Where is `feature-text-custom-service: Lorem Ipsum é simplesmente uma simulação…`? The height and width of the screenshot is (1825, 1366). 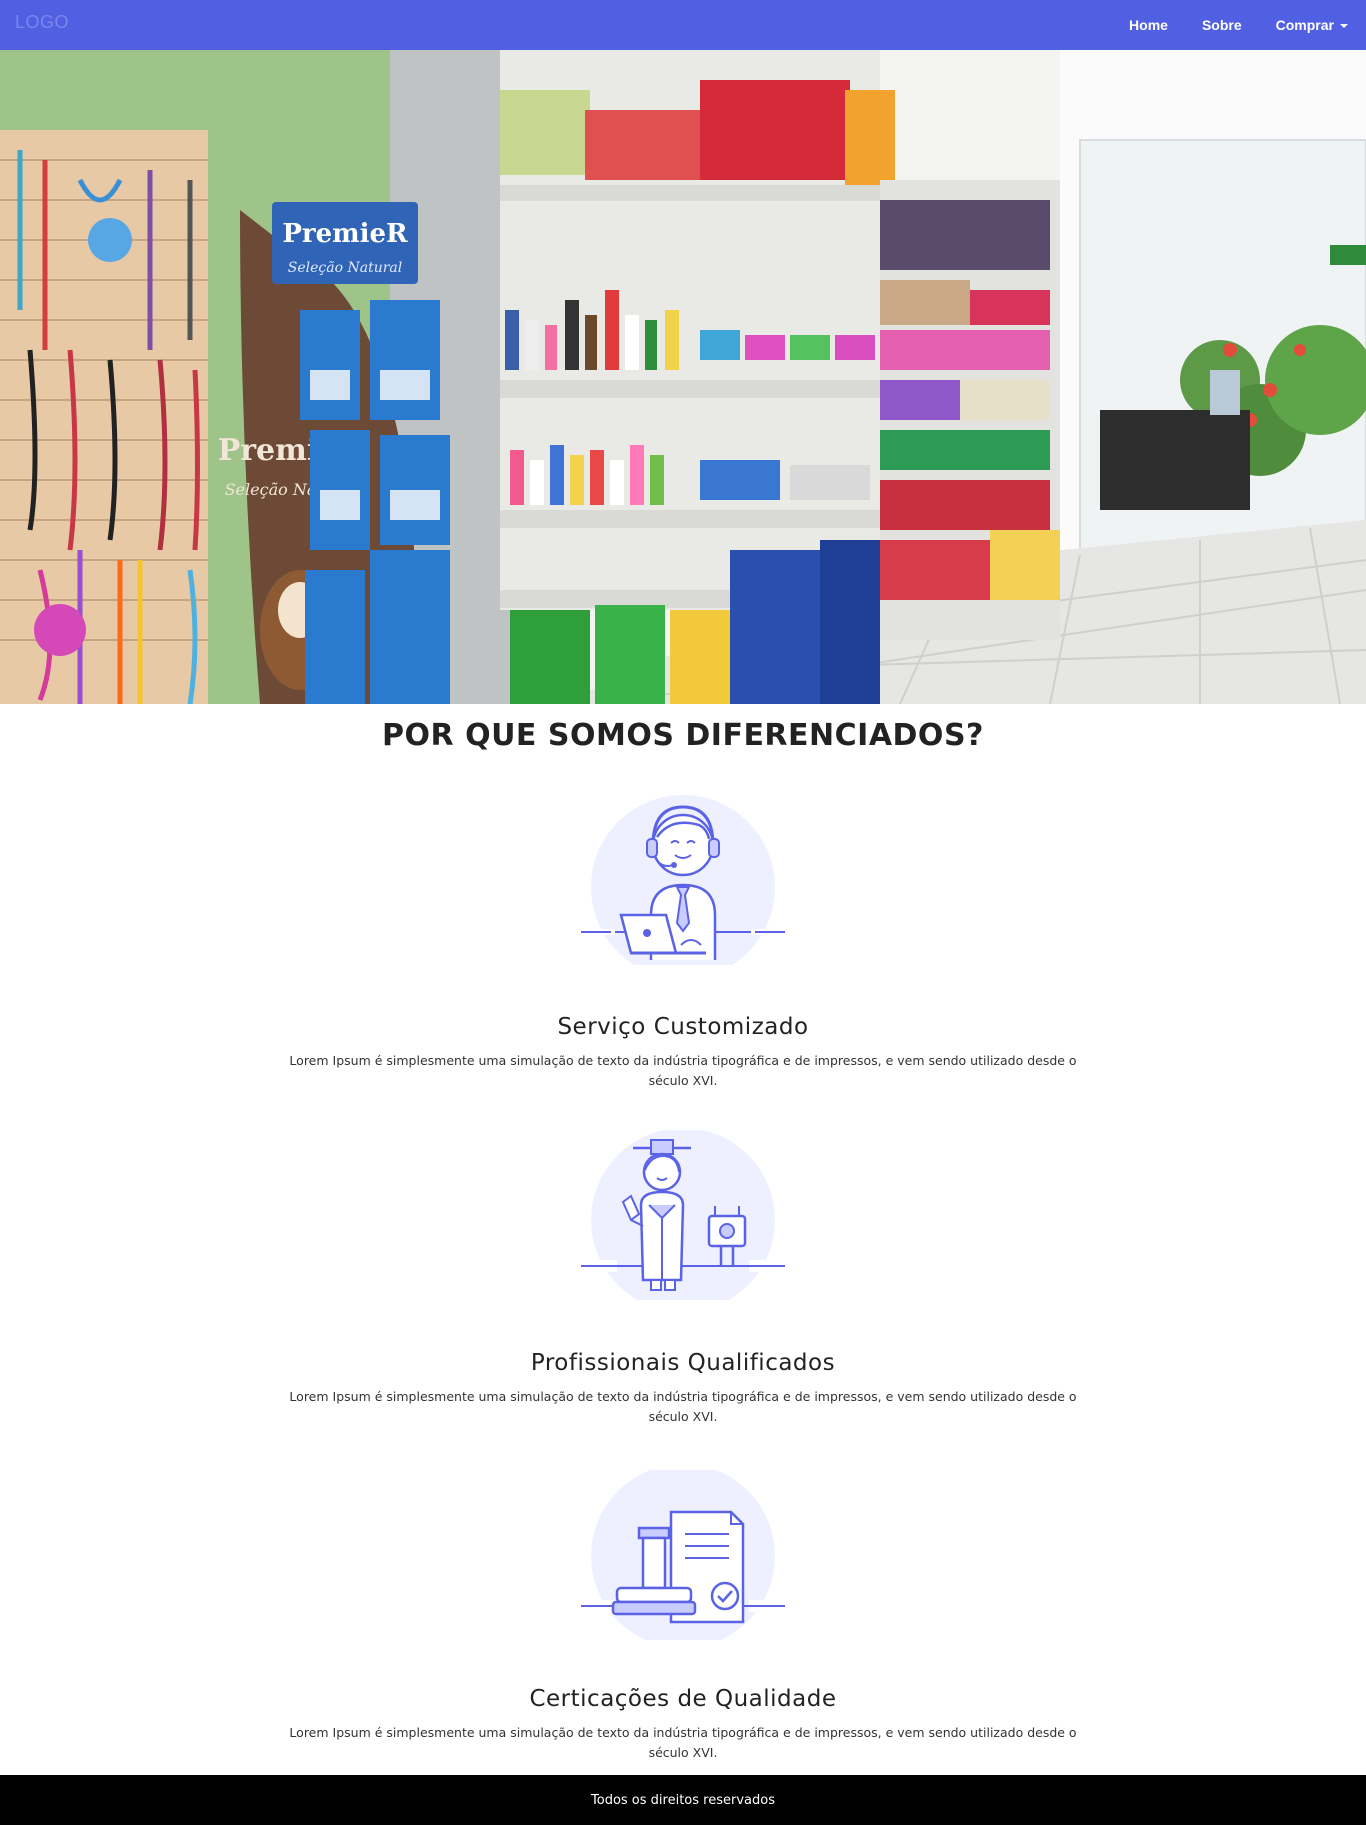
feature-text-custom-service: Lorem Ipsum é simplesmente uma simulação… is located at coordinates (683, 1070).